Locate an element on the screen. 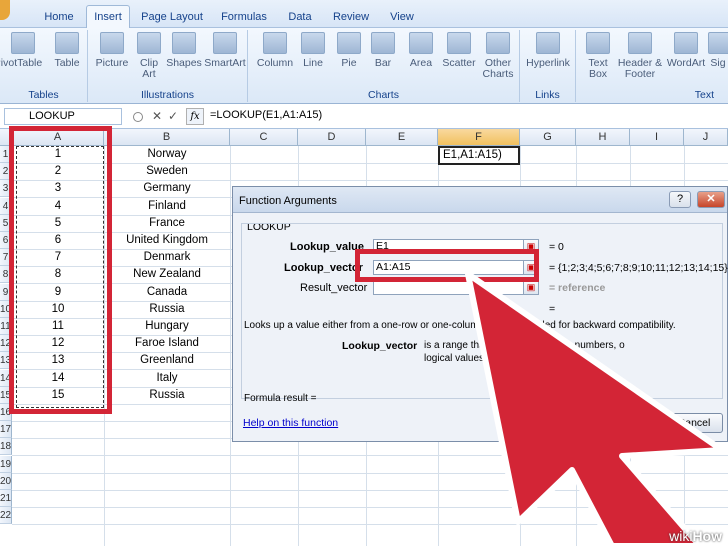 This screenshot has height=546, width=728. column-header-e: E is located at coordinates (402, 137).